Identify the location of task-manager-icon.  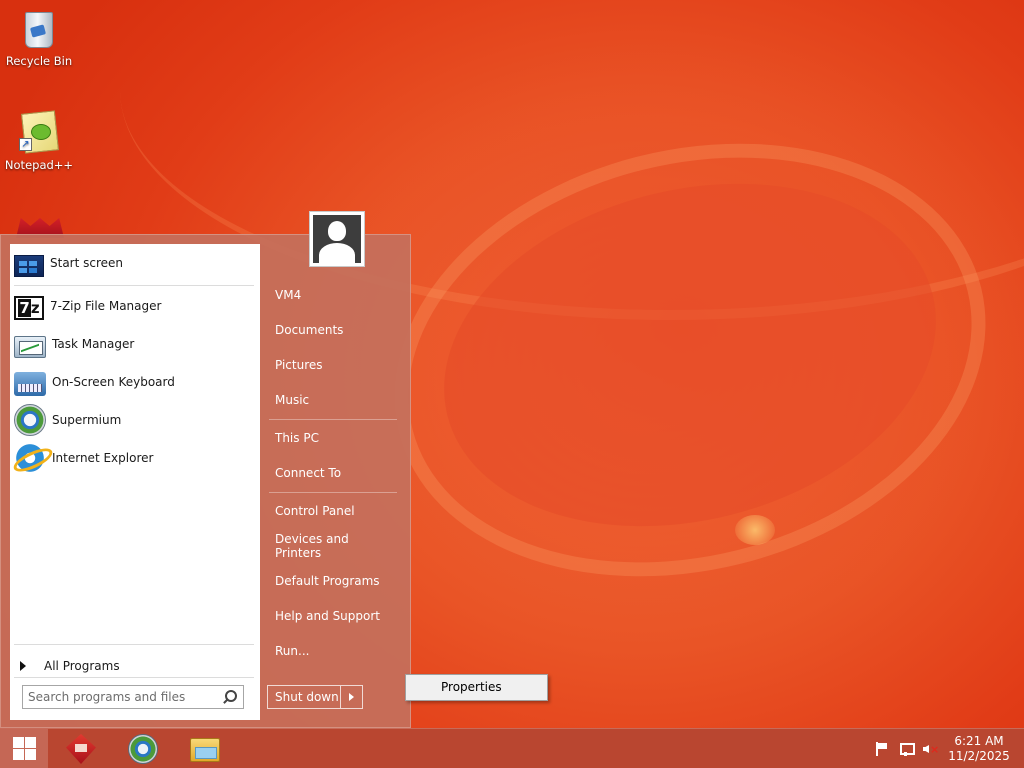
(30, 346).